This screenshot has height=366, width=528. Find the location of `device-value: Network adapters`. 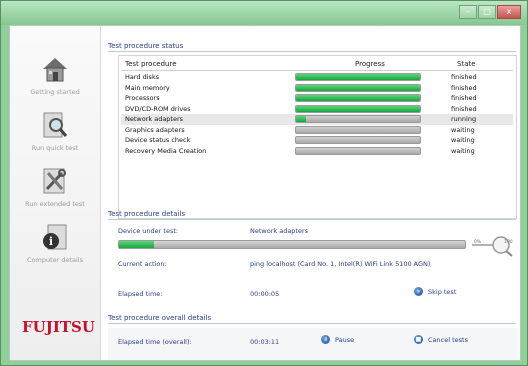

device-value: Network adapters is located at coordinates (279, 231).